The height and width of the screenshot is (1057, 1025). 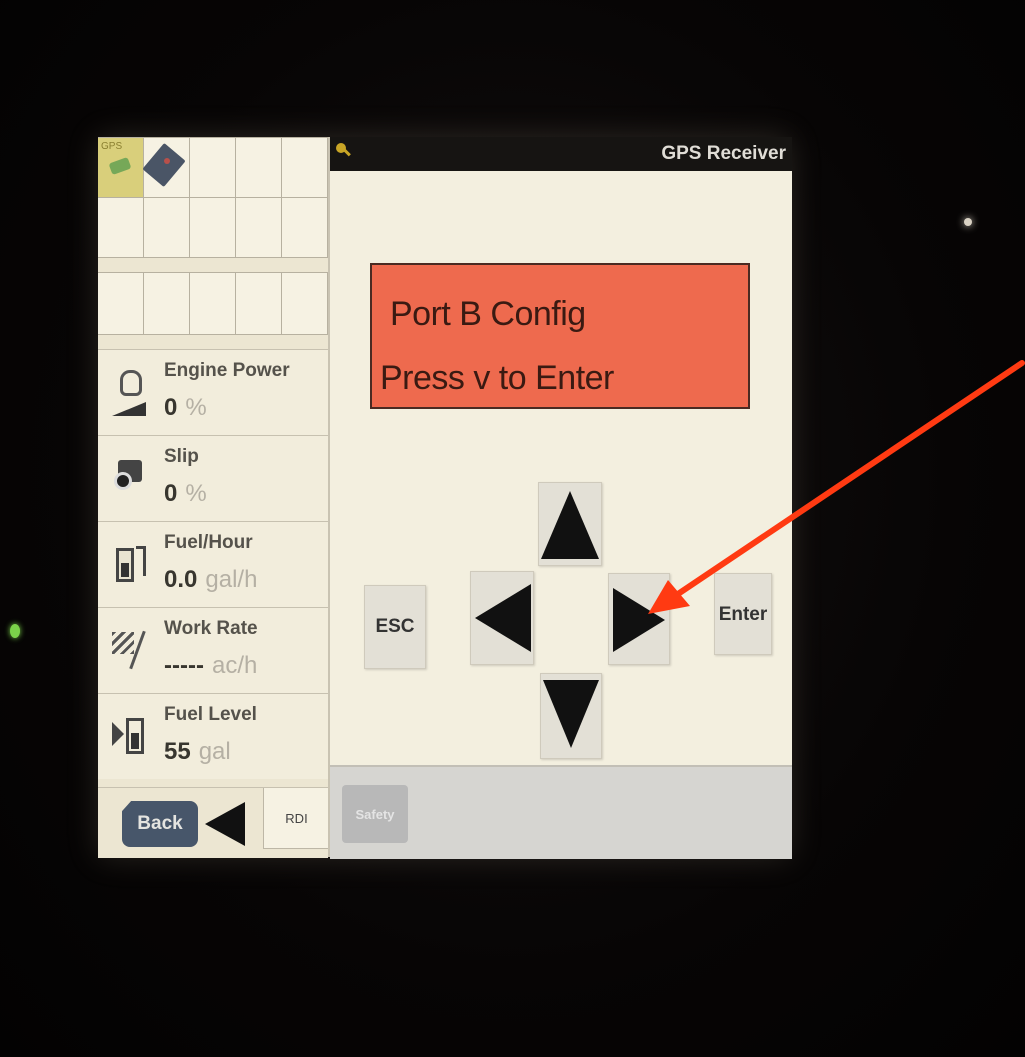 I want to click on esc-button: ESC, so click(x=395, y=627).